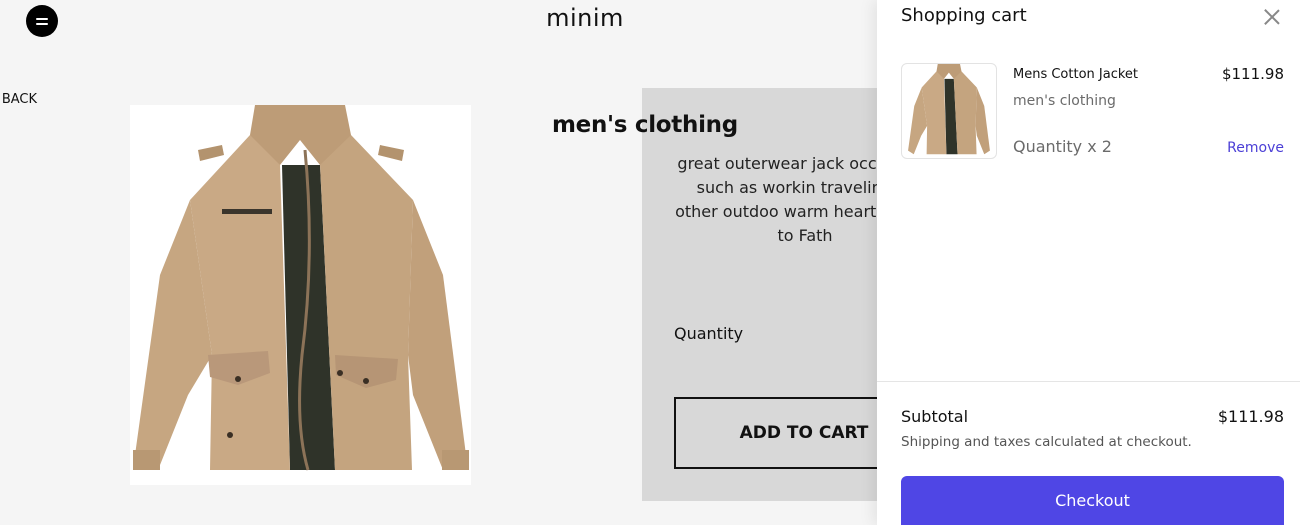 The image size is (1300, 525). I want to click on quantity-label: Quantity, so click(709, 333).